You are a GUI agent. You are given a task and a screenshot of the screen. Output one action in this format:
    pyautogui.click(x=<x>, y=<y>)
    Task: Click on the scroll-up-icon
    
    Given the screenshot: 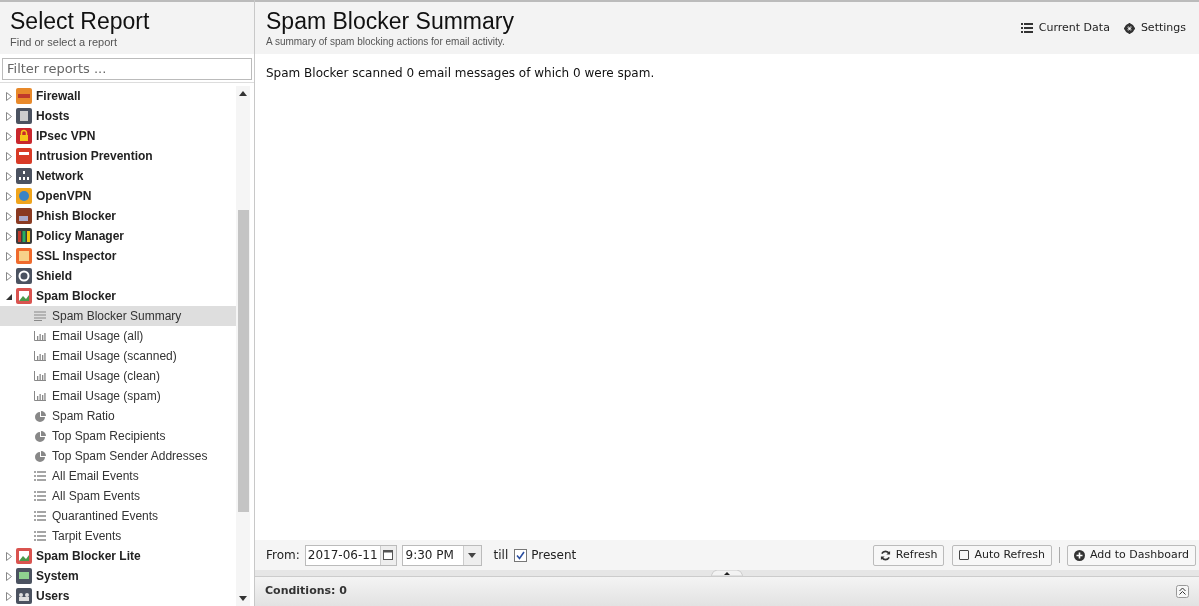 What is the action you would take?
    pyautogui.click(x=243, y=93)
    